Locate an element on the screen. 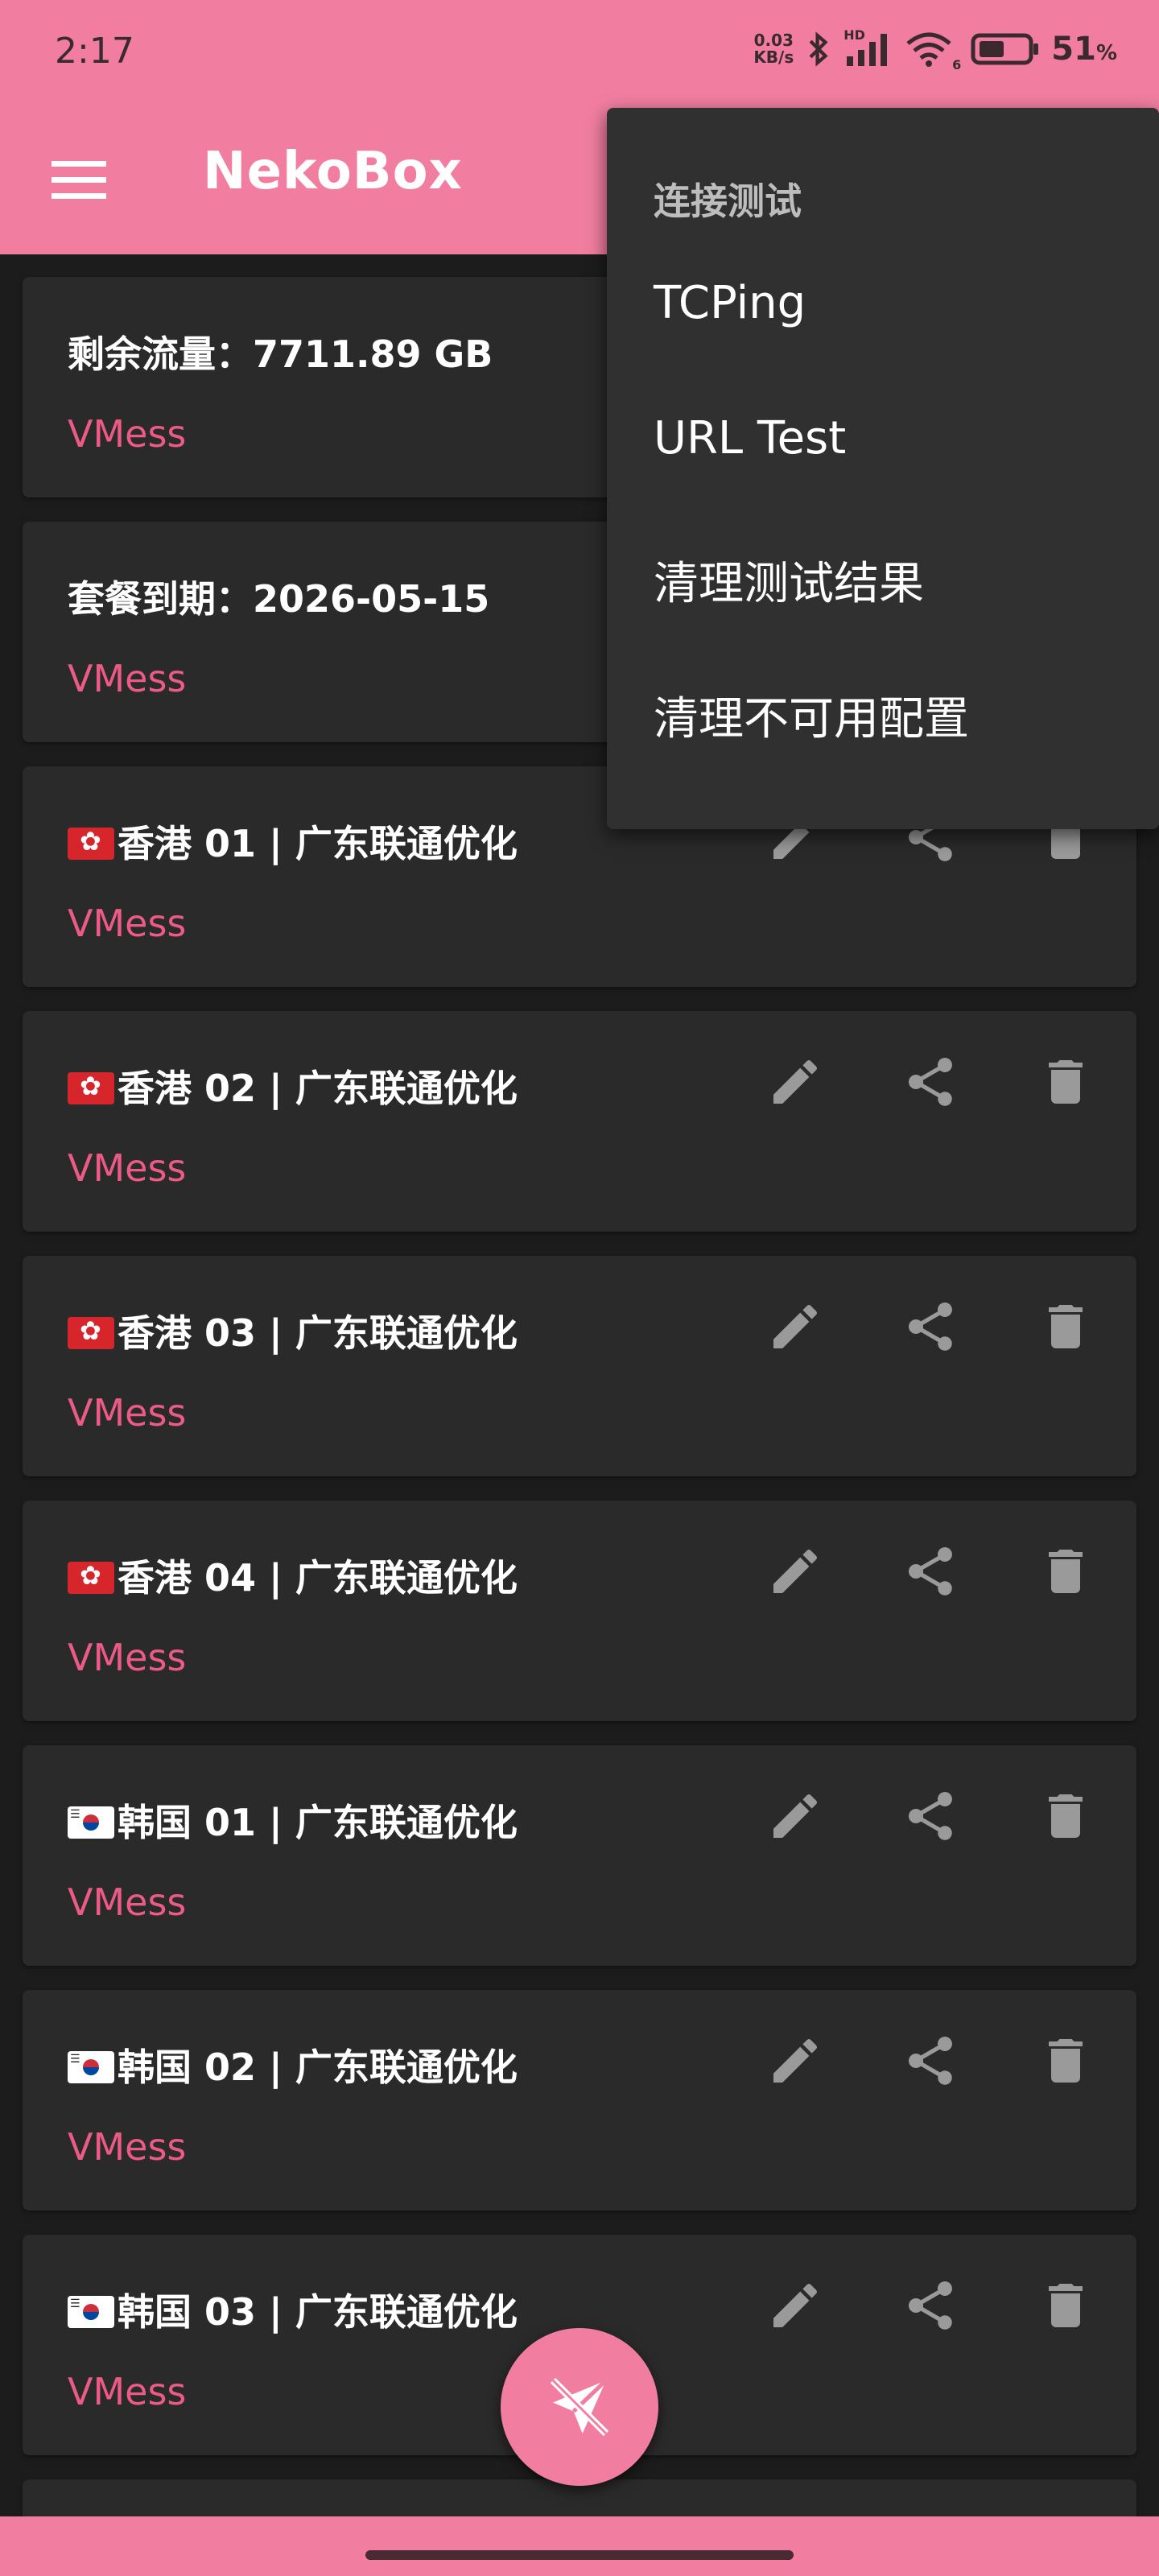 The height and width of the screenshot is (2576, 1159). status-bar: 2:17 0.03 KB/s HD 6 51% is located at coordinates (579, 54).